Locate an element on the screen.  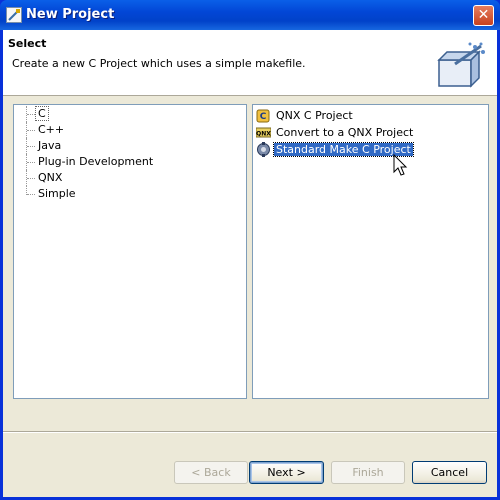
list-item: C QNX C Project is located at coordinates (305, 115).